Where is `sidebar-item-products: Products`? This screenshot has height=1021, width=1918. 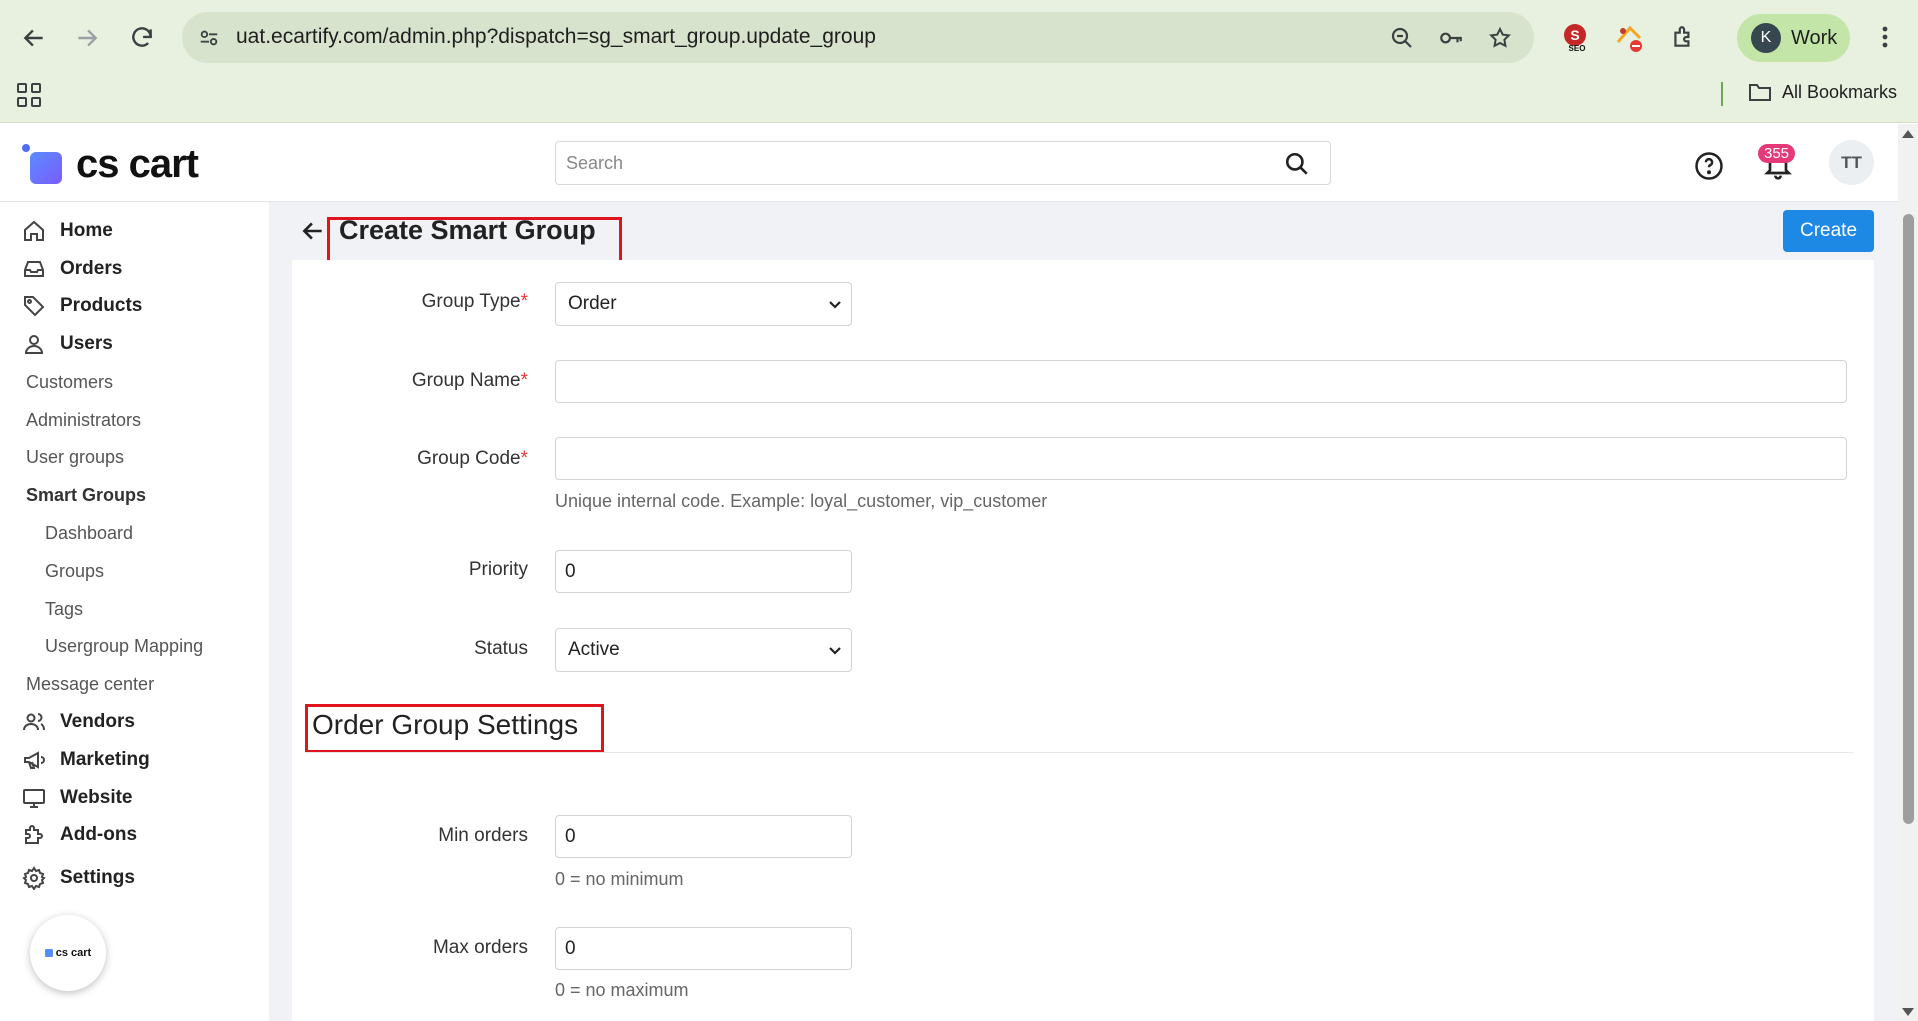 sidebar-item-products: Products is located at coordinates (81, 306).